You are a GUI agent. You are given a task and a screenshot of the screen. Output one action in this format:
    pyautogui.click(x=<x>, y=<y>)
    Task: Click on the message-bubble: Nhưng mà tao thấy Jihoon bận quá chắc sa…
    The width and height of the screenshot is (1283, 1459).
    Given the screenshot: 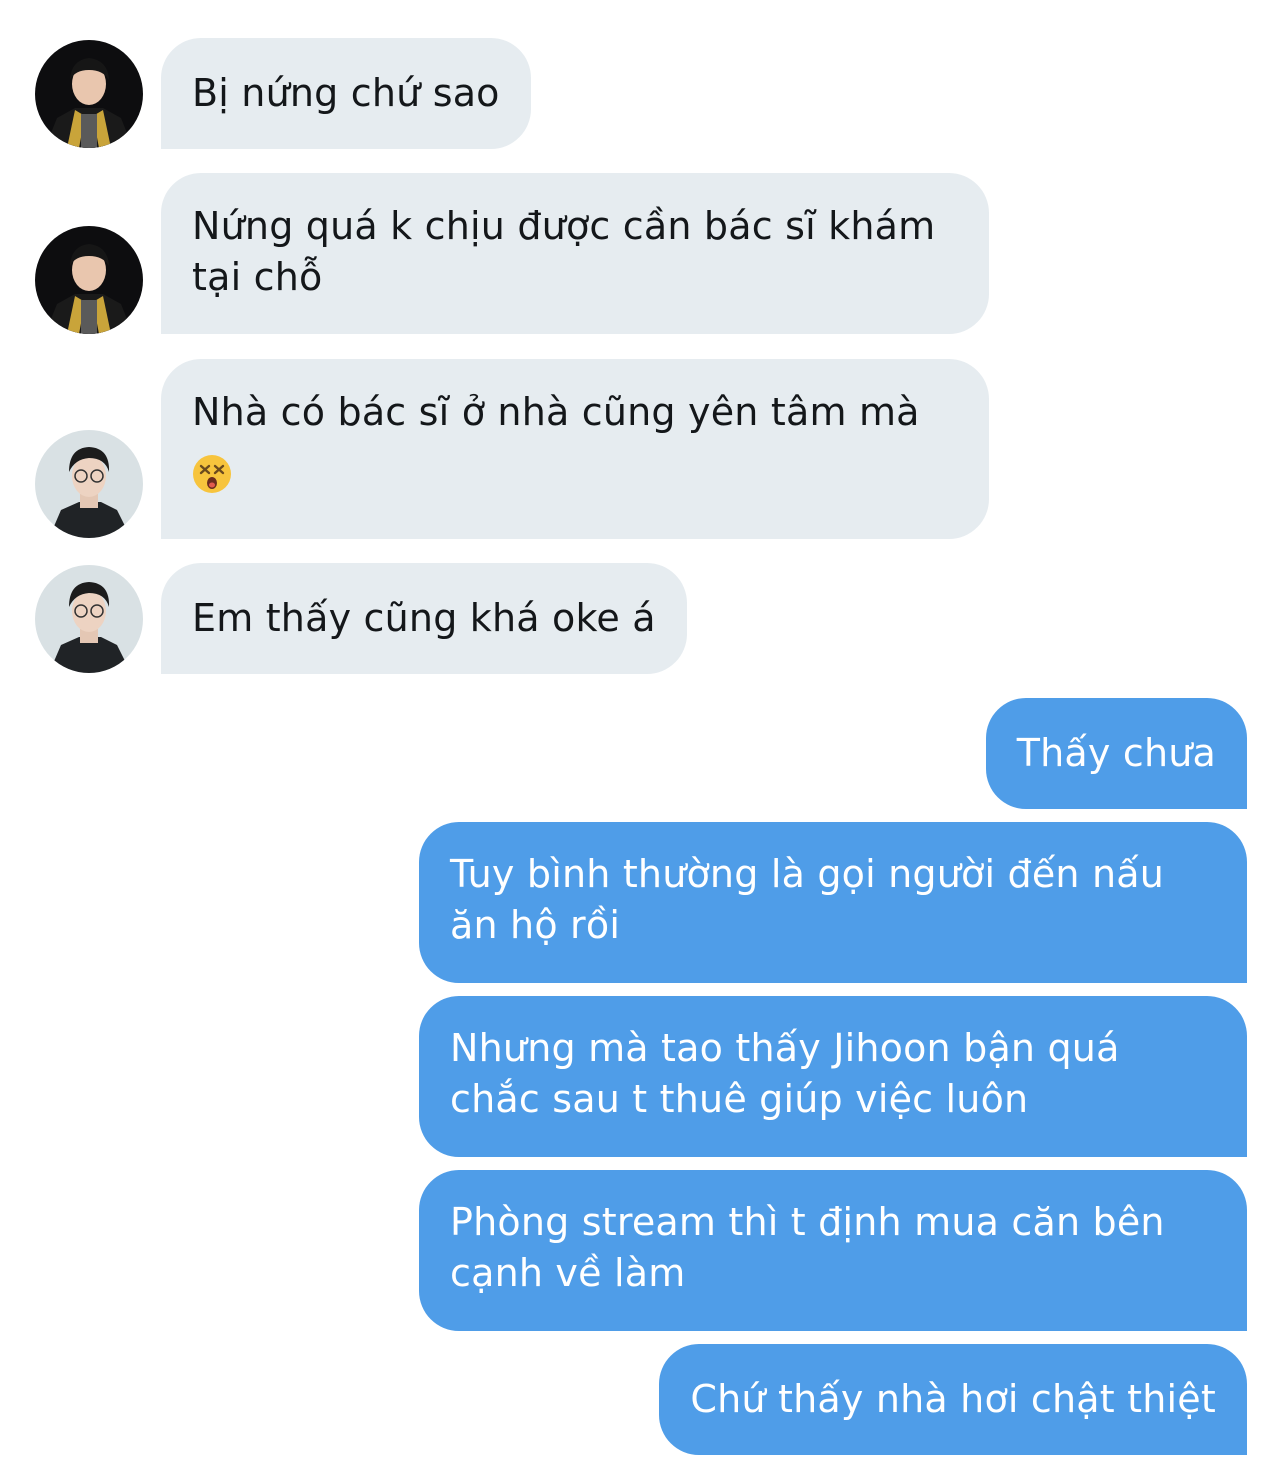 What is the action you would take?
    pyautogui.click(x=833, y=1076)
    